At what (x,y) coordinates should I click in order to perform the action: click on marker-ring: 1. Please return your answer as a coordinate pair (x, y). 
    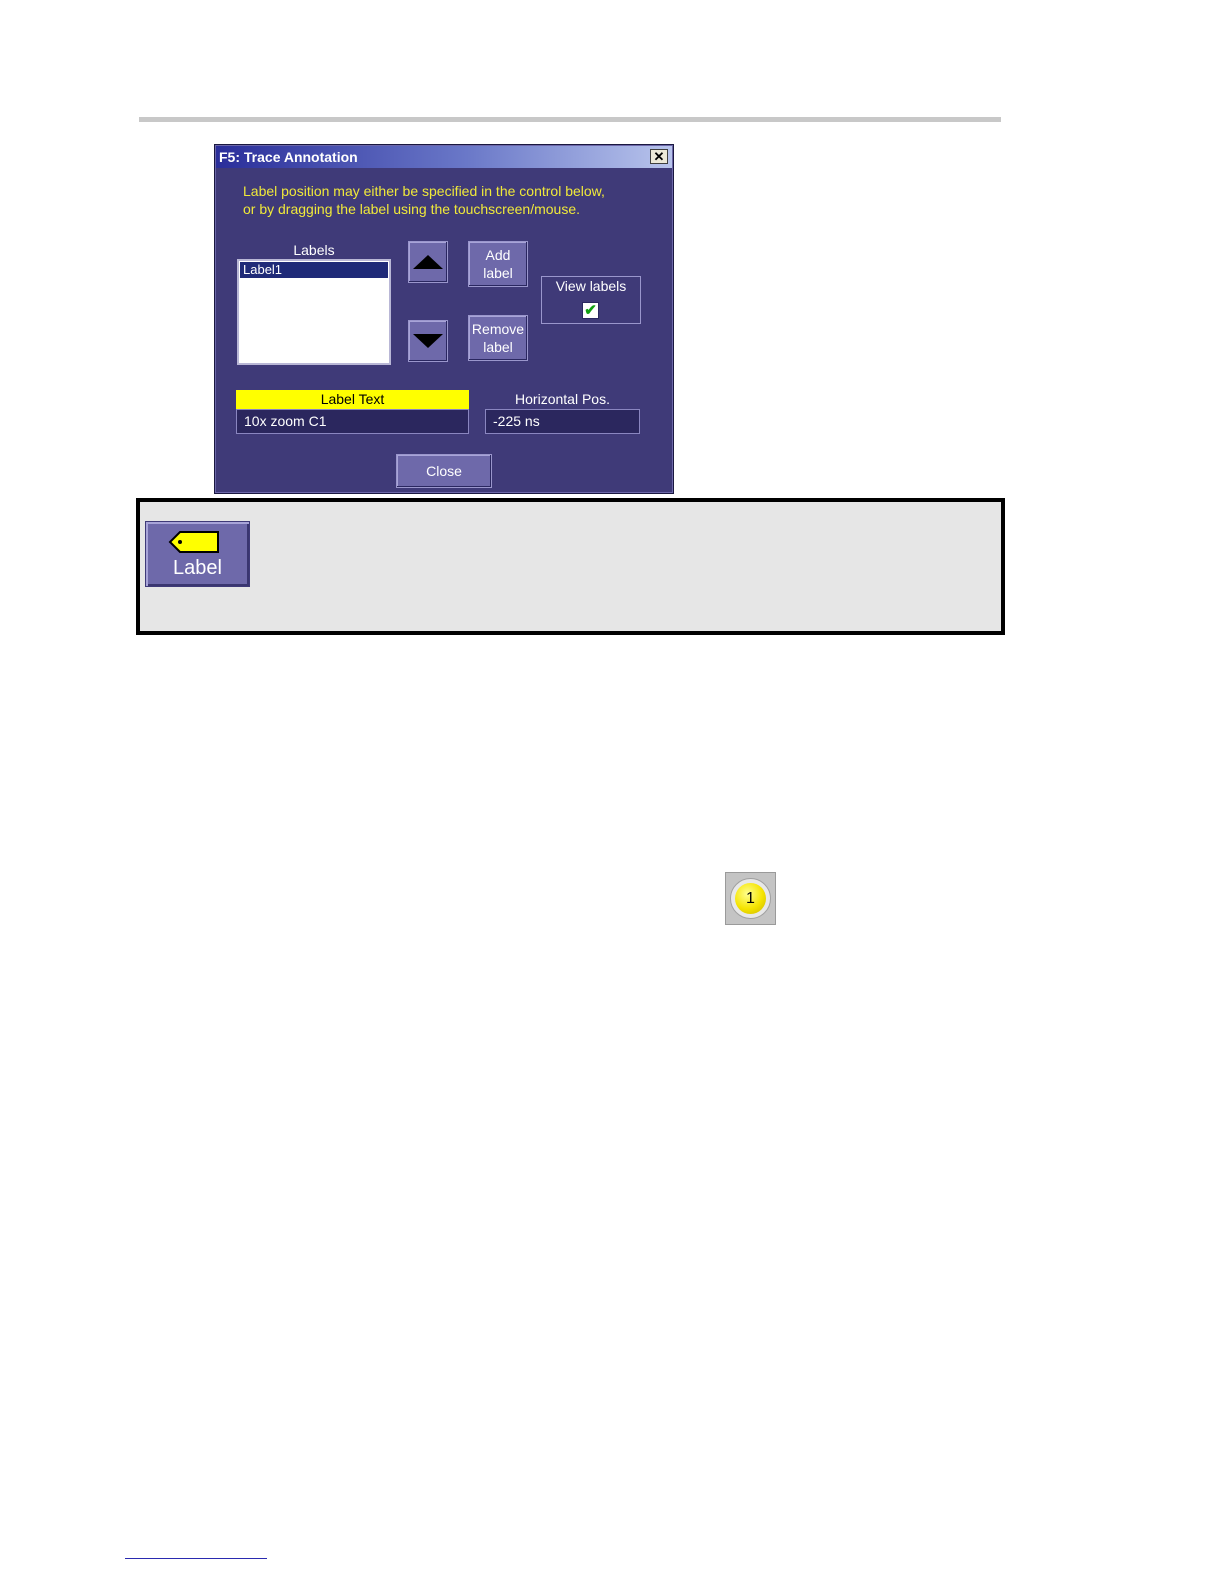
    Looking at the image, I should click on (750, 898).